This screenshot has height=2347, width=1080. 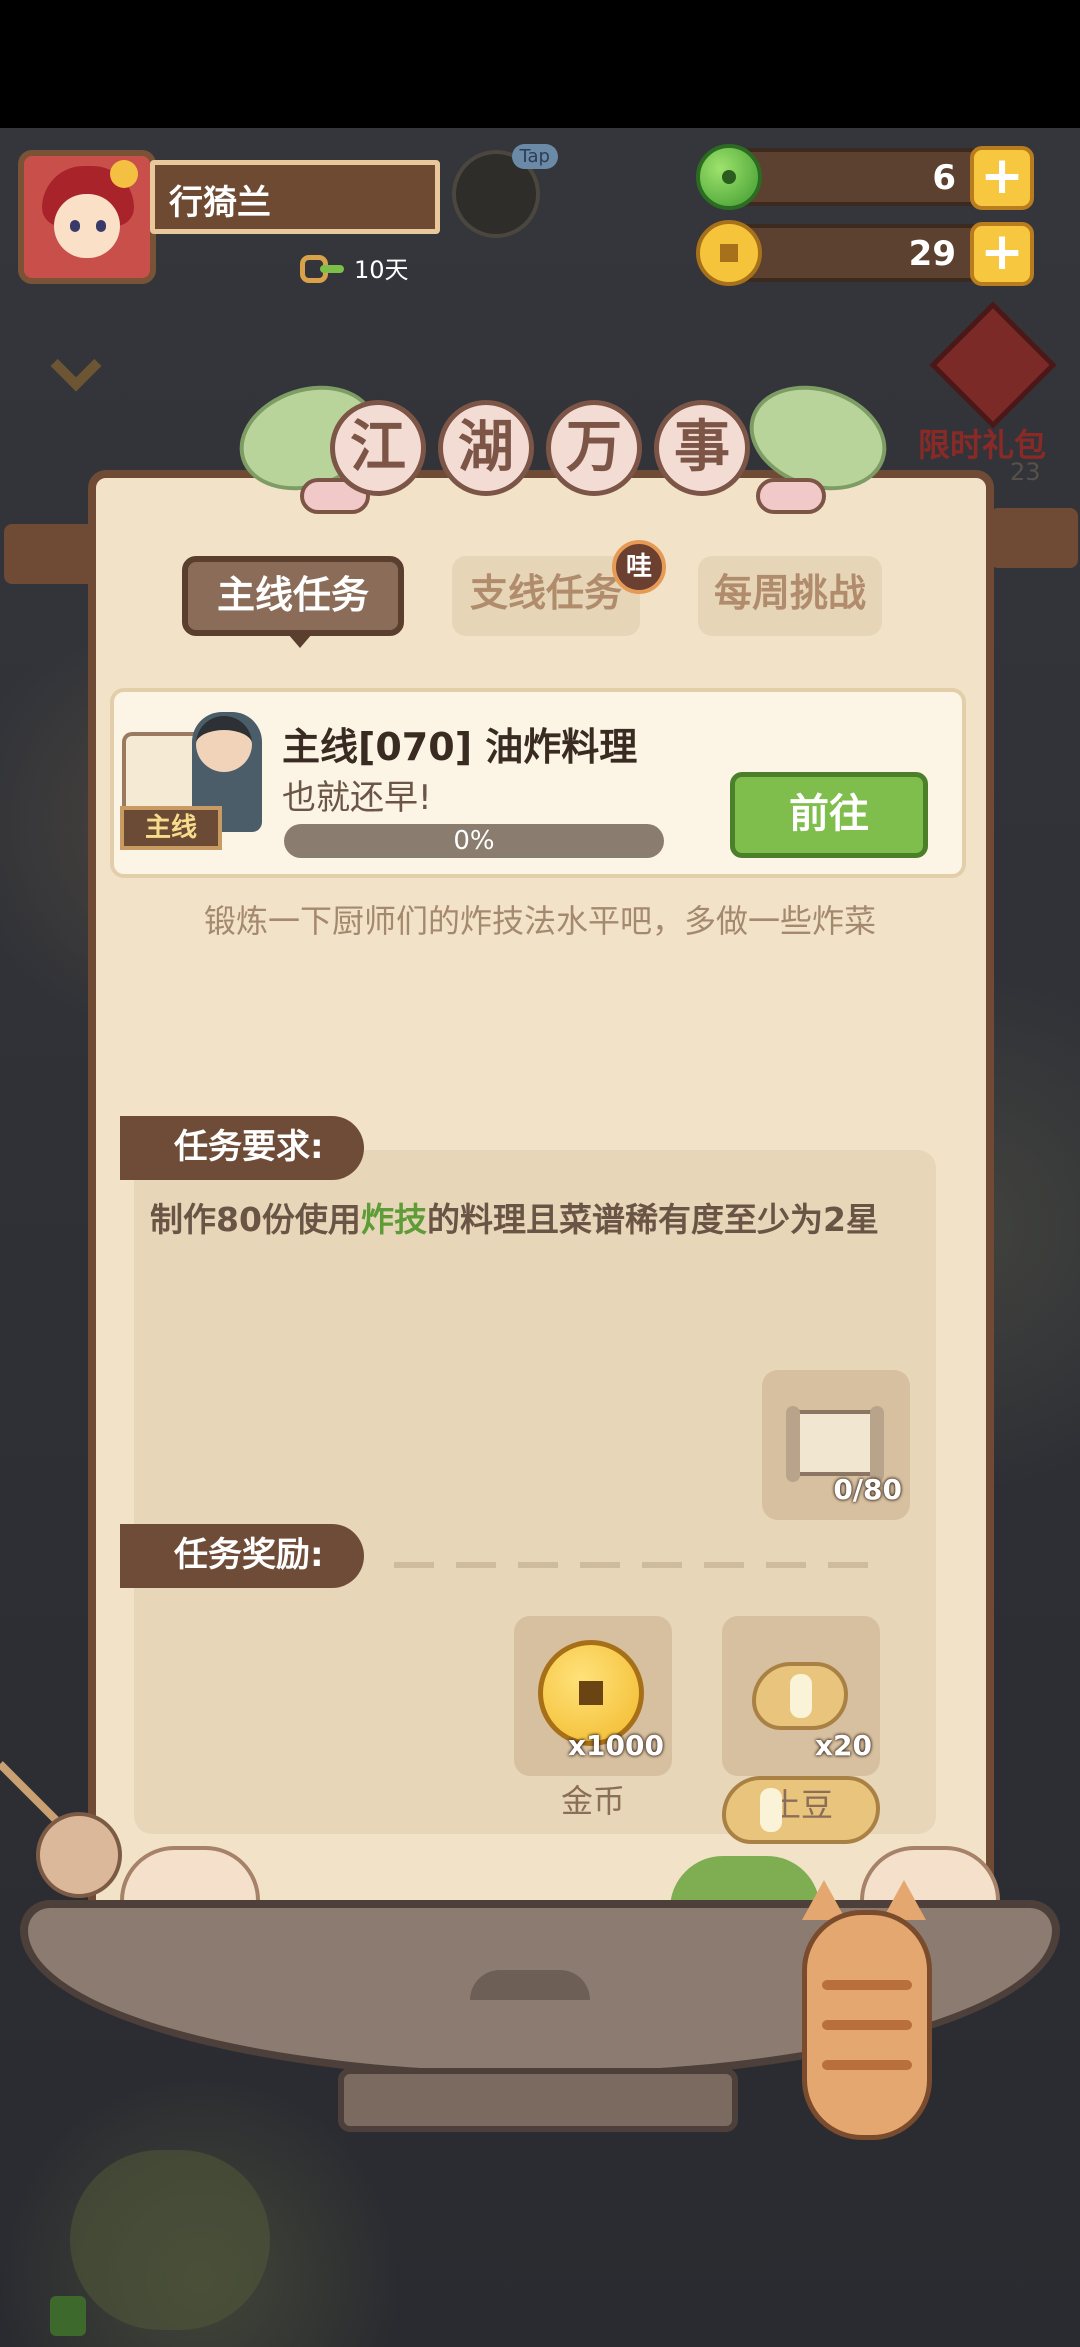 I want to click on divider, so click(x=631, y=1565).